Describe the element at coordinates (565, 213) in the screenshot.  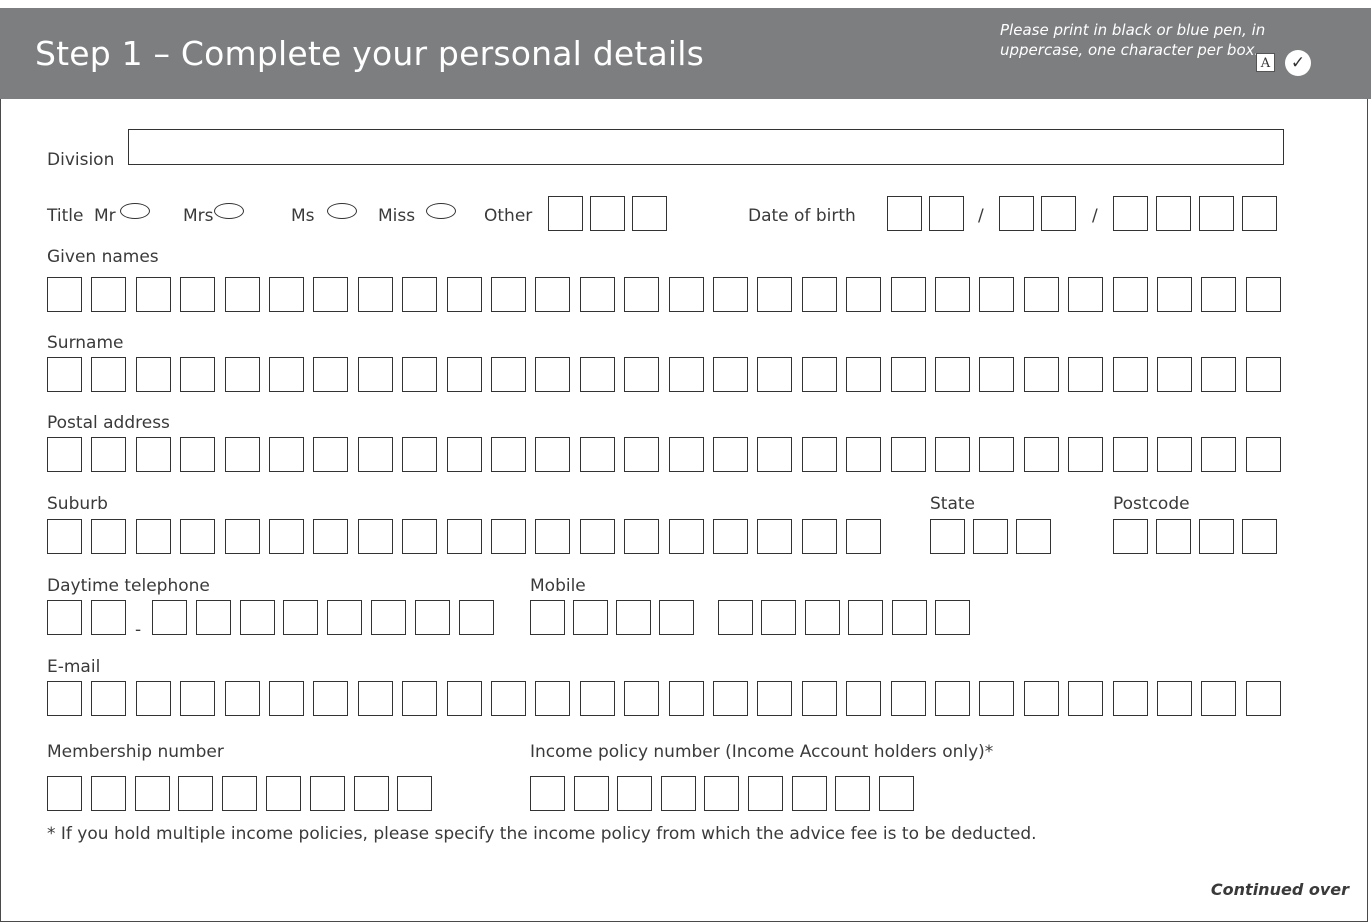
I see `other-title-box` at that location.